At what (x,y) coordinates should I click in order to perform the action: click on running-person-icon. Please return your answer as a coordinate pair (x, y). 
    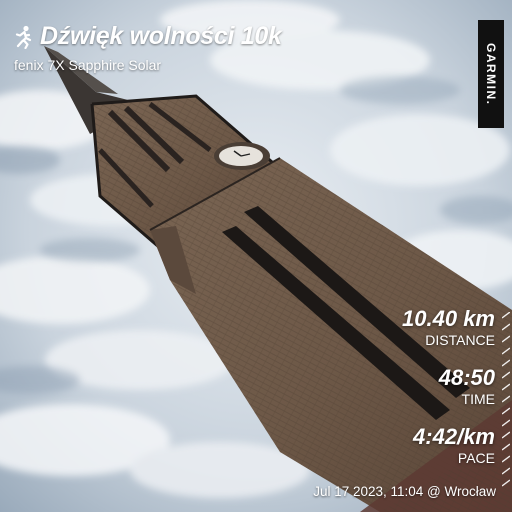
    Looking at the image, I should click on (23, 37).